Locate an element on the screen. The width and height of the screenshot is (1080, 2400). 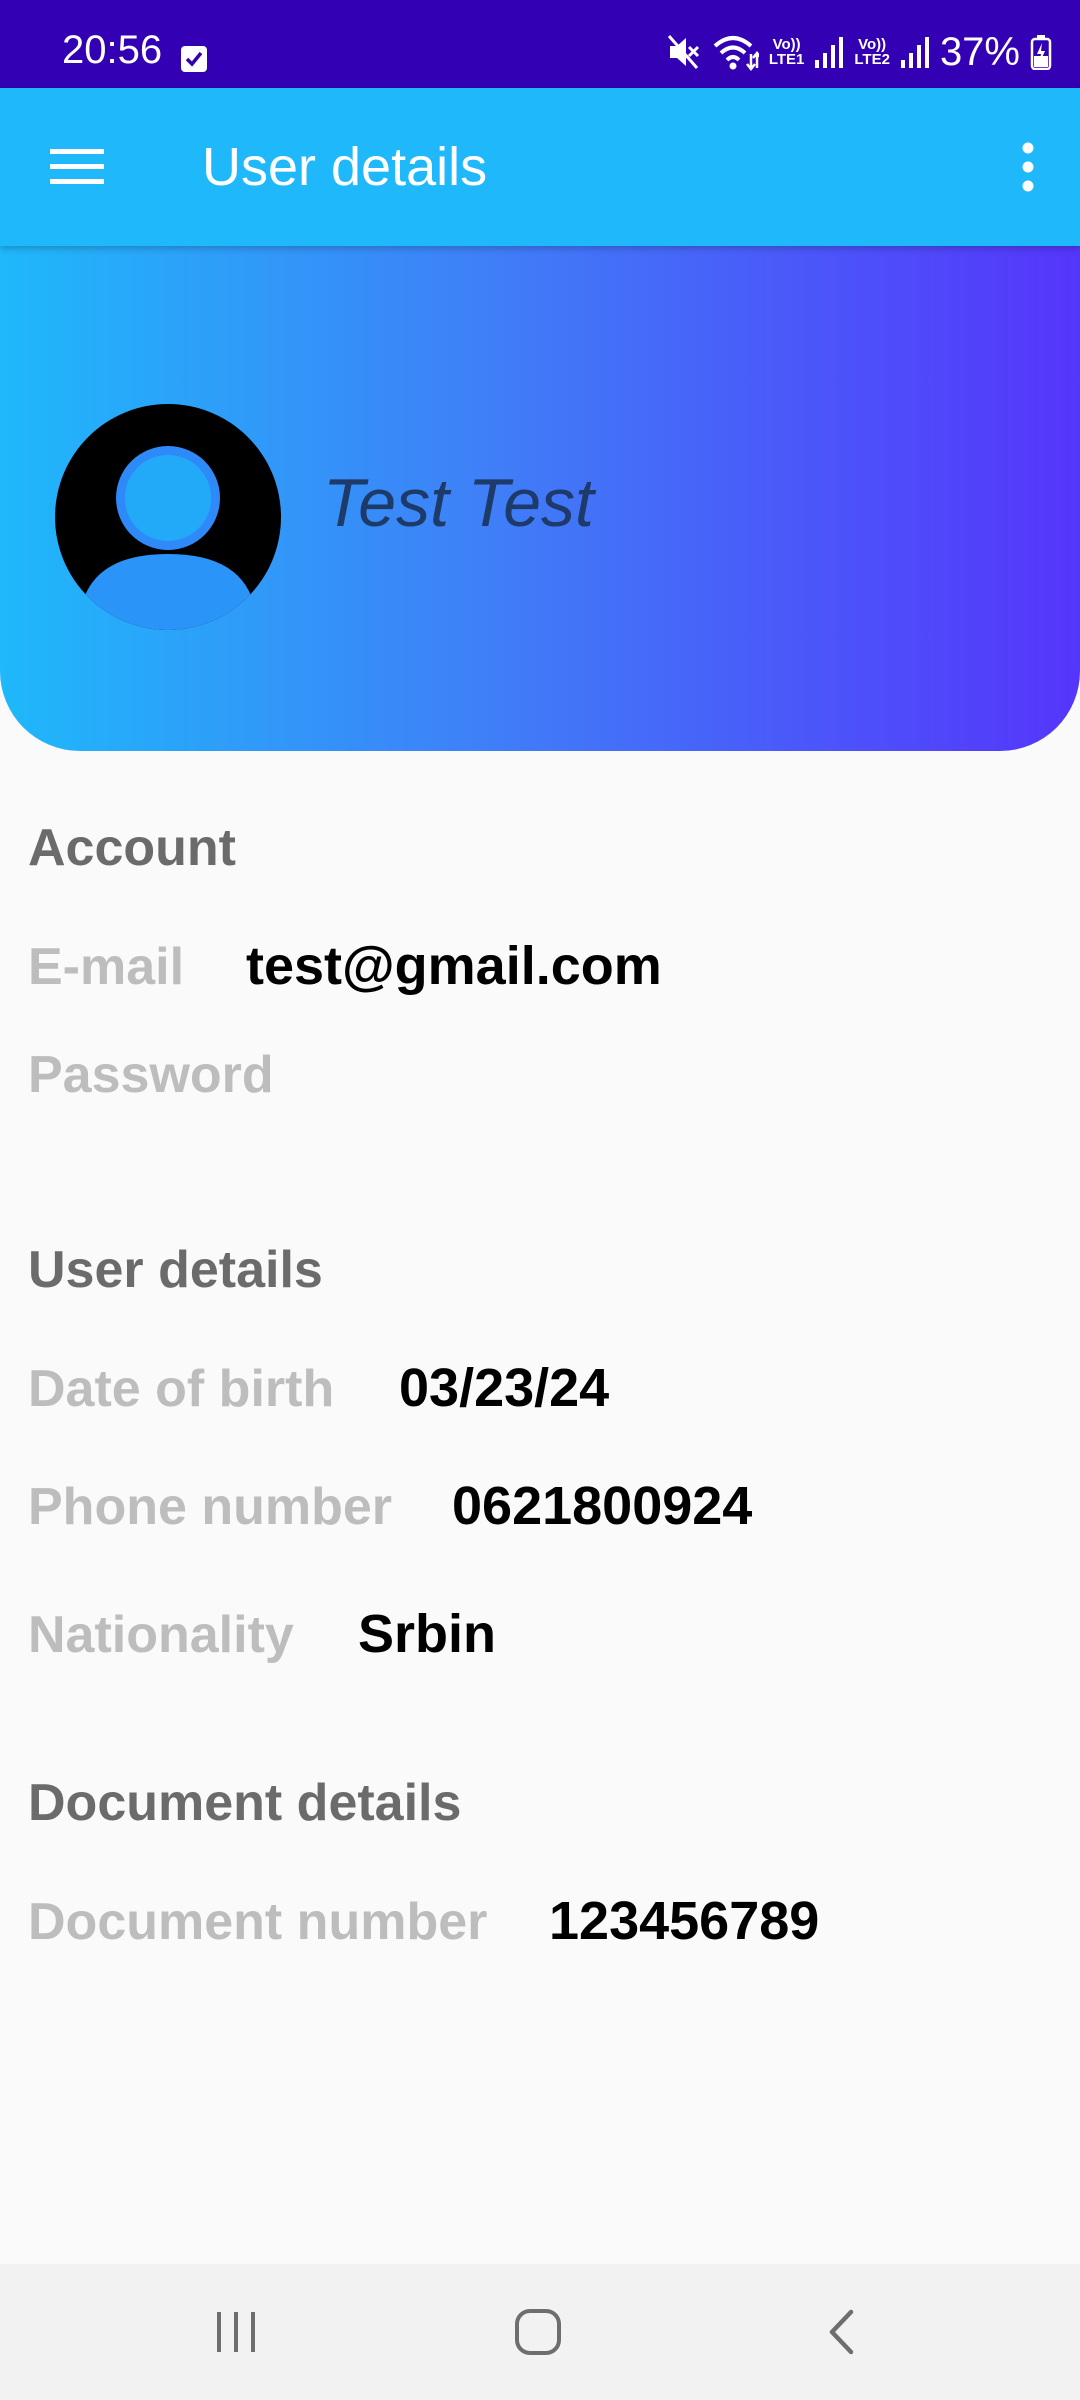
more-vert-icon is located at coordinates (1028, 167).